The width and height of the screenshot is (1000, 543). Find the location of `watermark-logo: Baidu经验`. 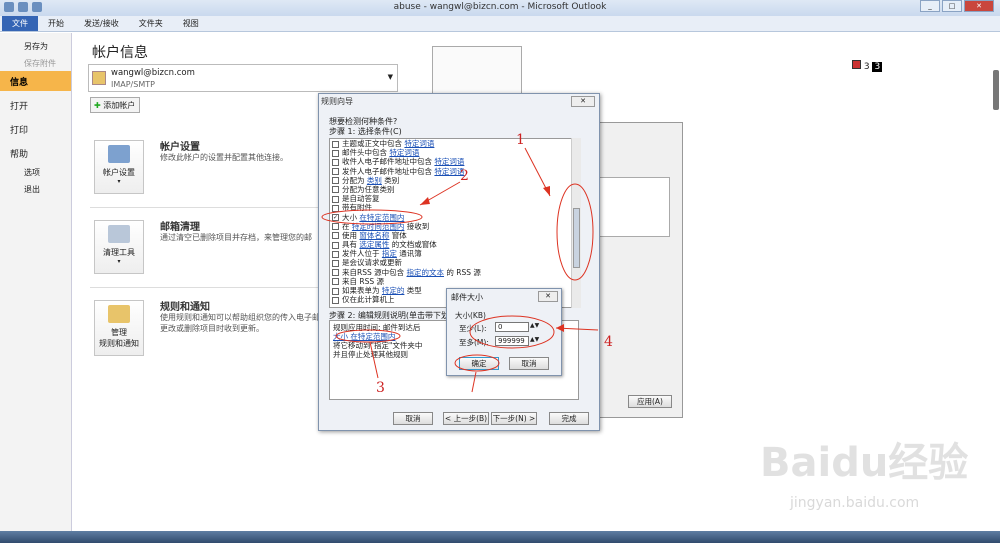

watermark-logo: Baidu经验 is located at coordinates (864, 463).